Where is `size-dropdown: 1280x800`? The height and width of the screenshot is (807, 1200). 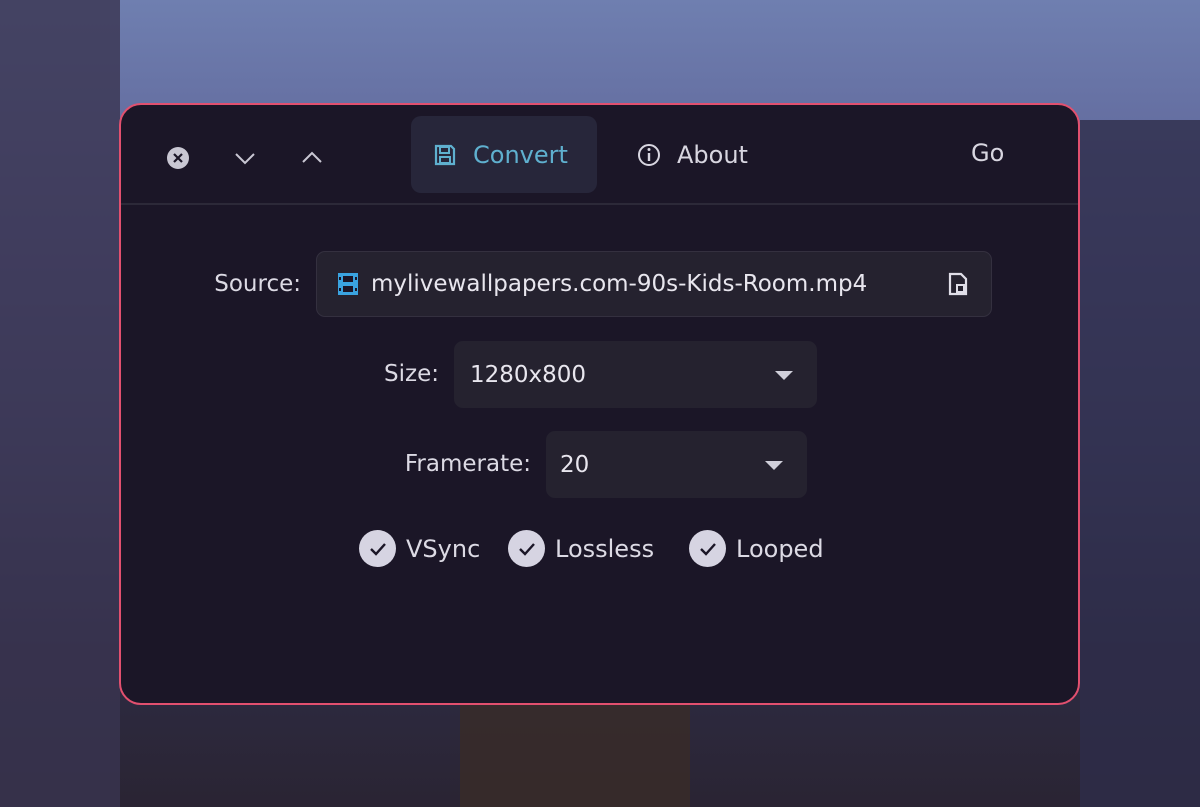
size-dropdown: 1280x800 is located at coordinates (635, 374).